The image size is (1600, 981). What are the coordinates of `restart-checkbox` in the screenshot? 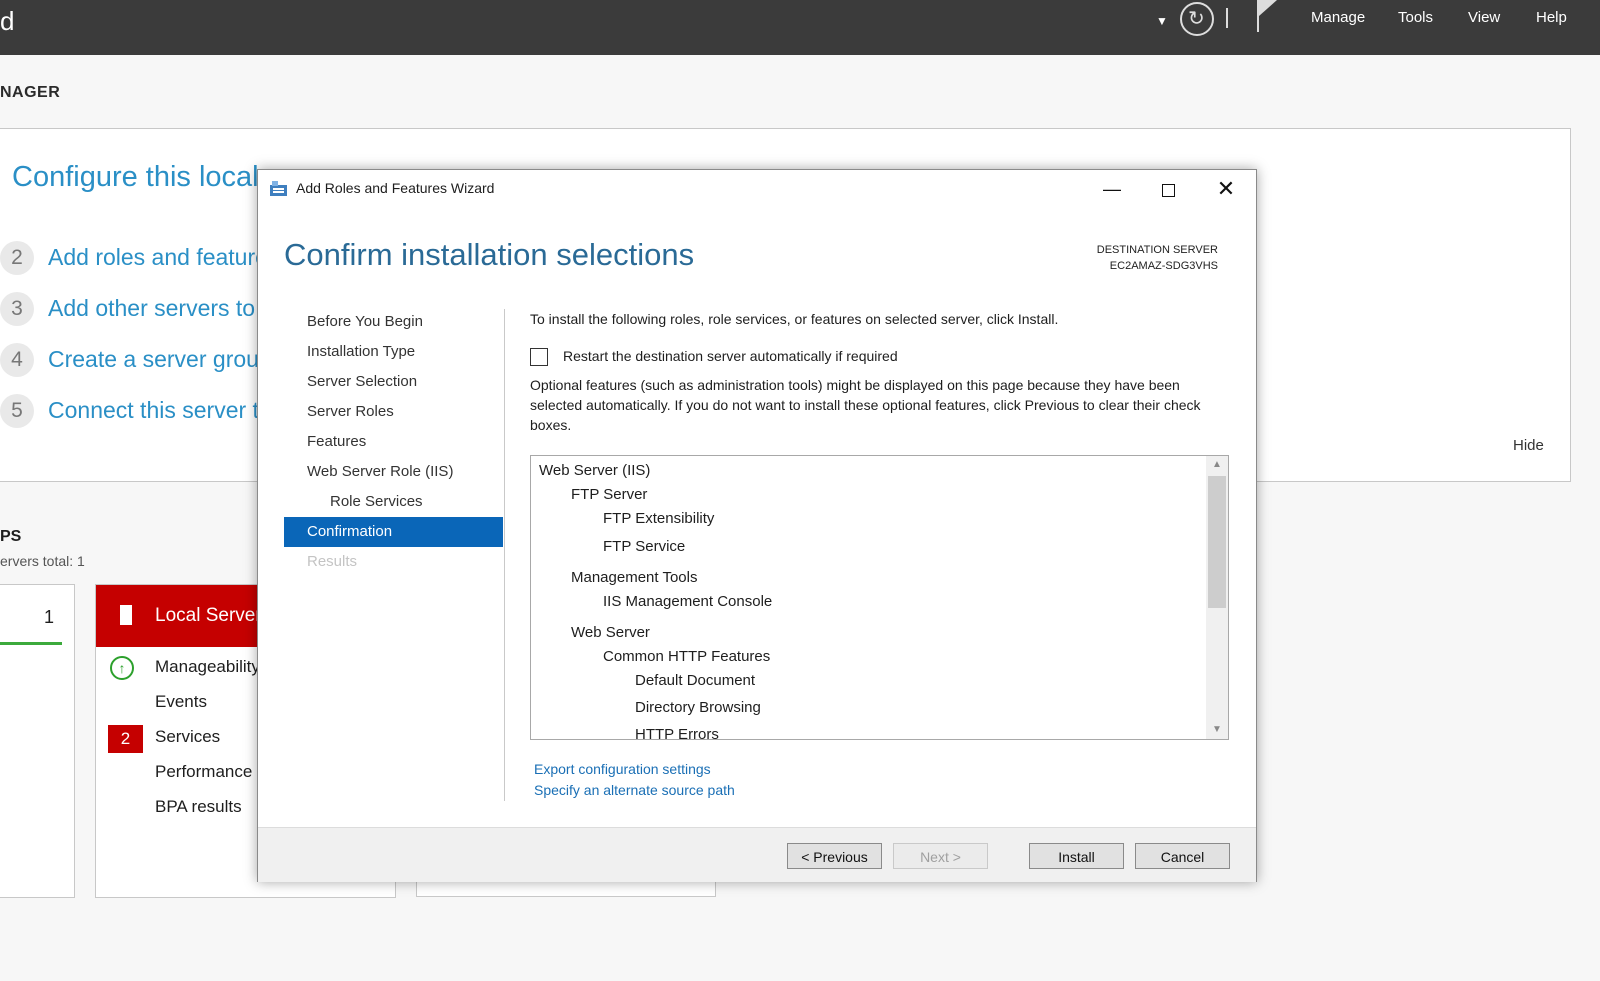 It's located at (539, 357).